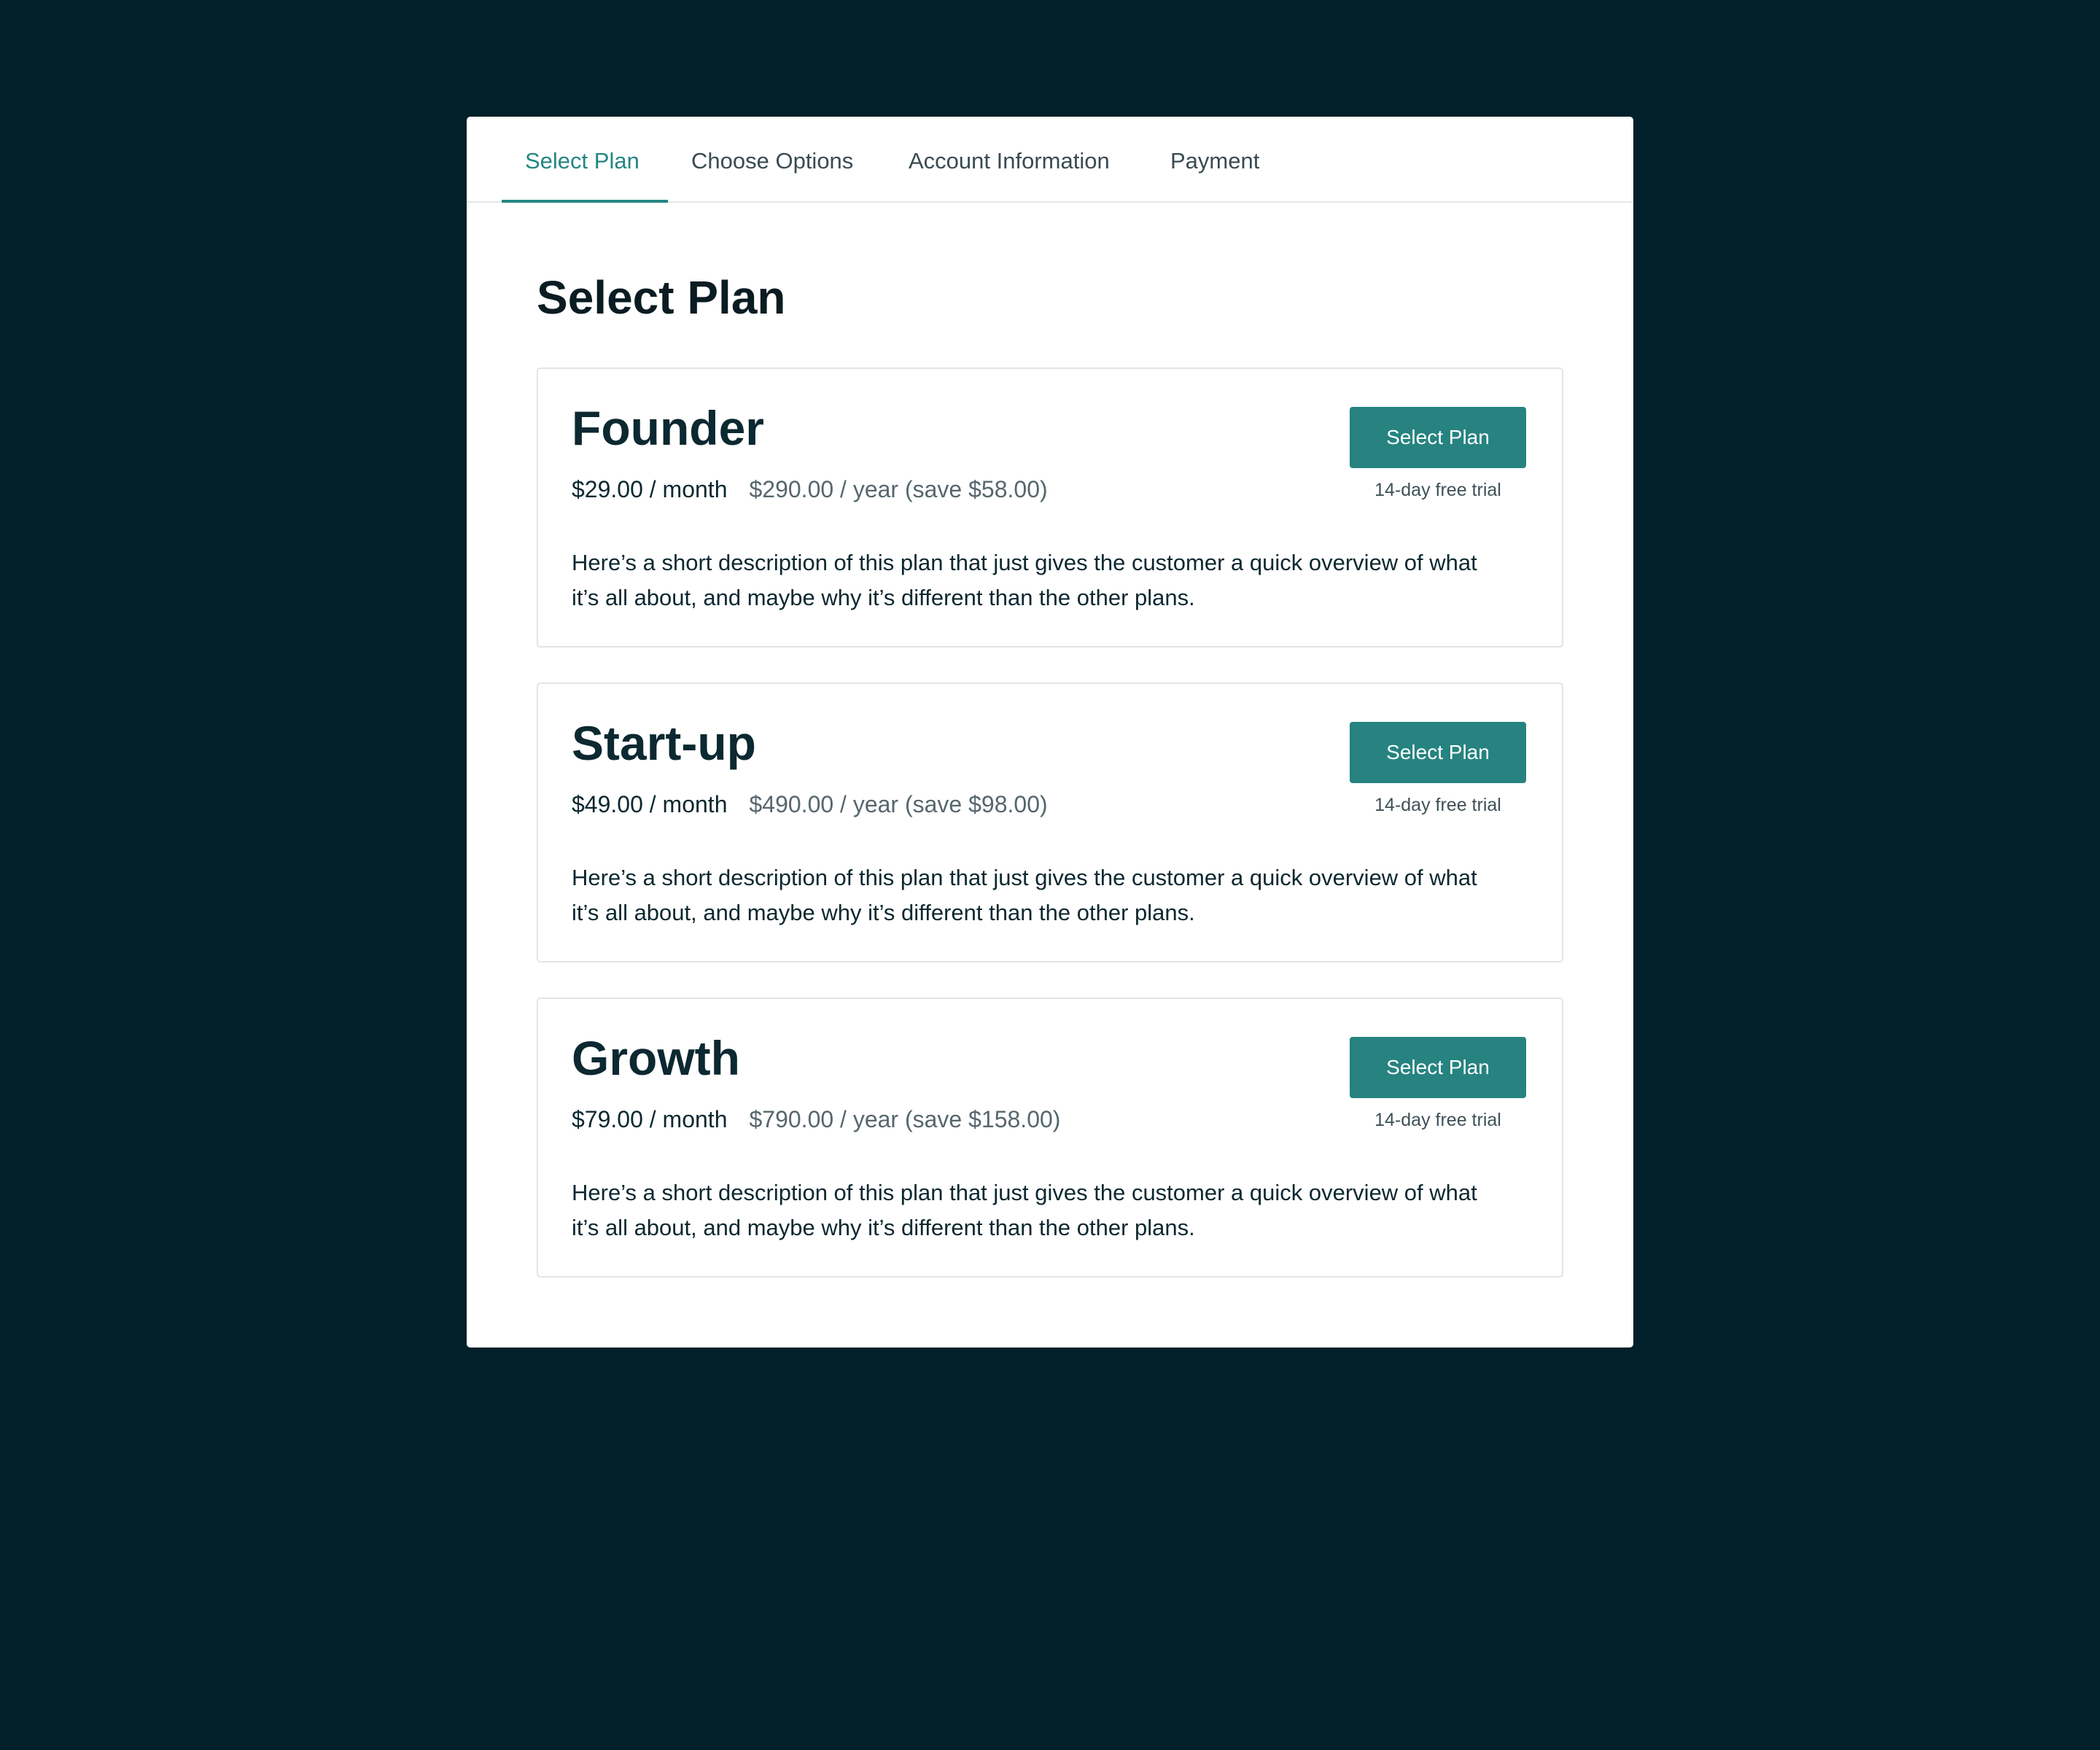 This screenshot has height=1750, width=2100. Describe the element at coordinates (898, 804) in the screenshot. I see `yearly-price: $490.00 / year (save $98.00)` at that location.